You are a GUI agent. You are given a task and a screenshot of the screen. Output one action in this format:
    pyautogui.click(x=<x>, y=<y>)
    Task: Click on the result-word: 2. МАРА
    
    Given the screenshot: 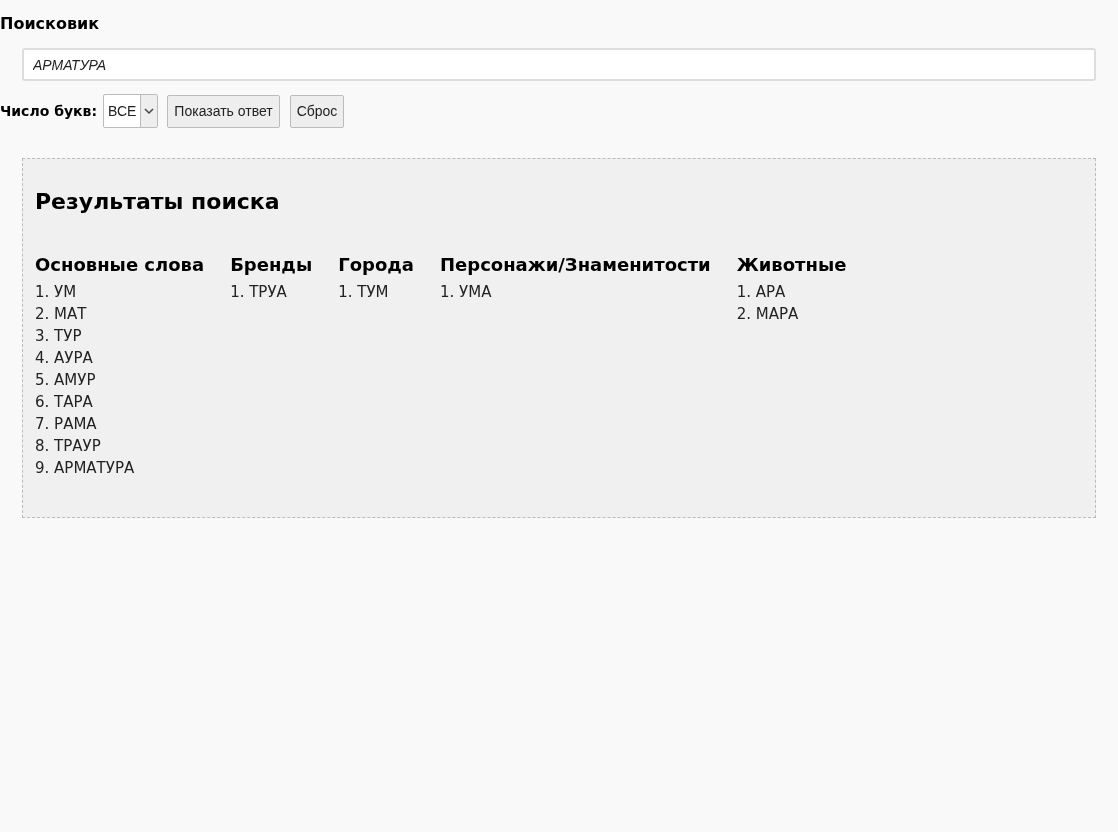 What is the action you would take?
    pyautogui.click(x=767, y=314)
    